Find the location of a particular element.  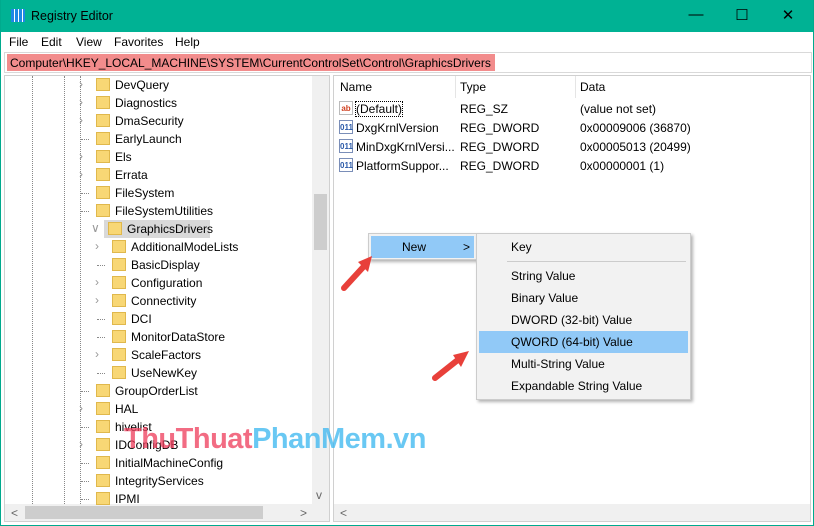

column-data: Data is located at coordinates (592, 87).